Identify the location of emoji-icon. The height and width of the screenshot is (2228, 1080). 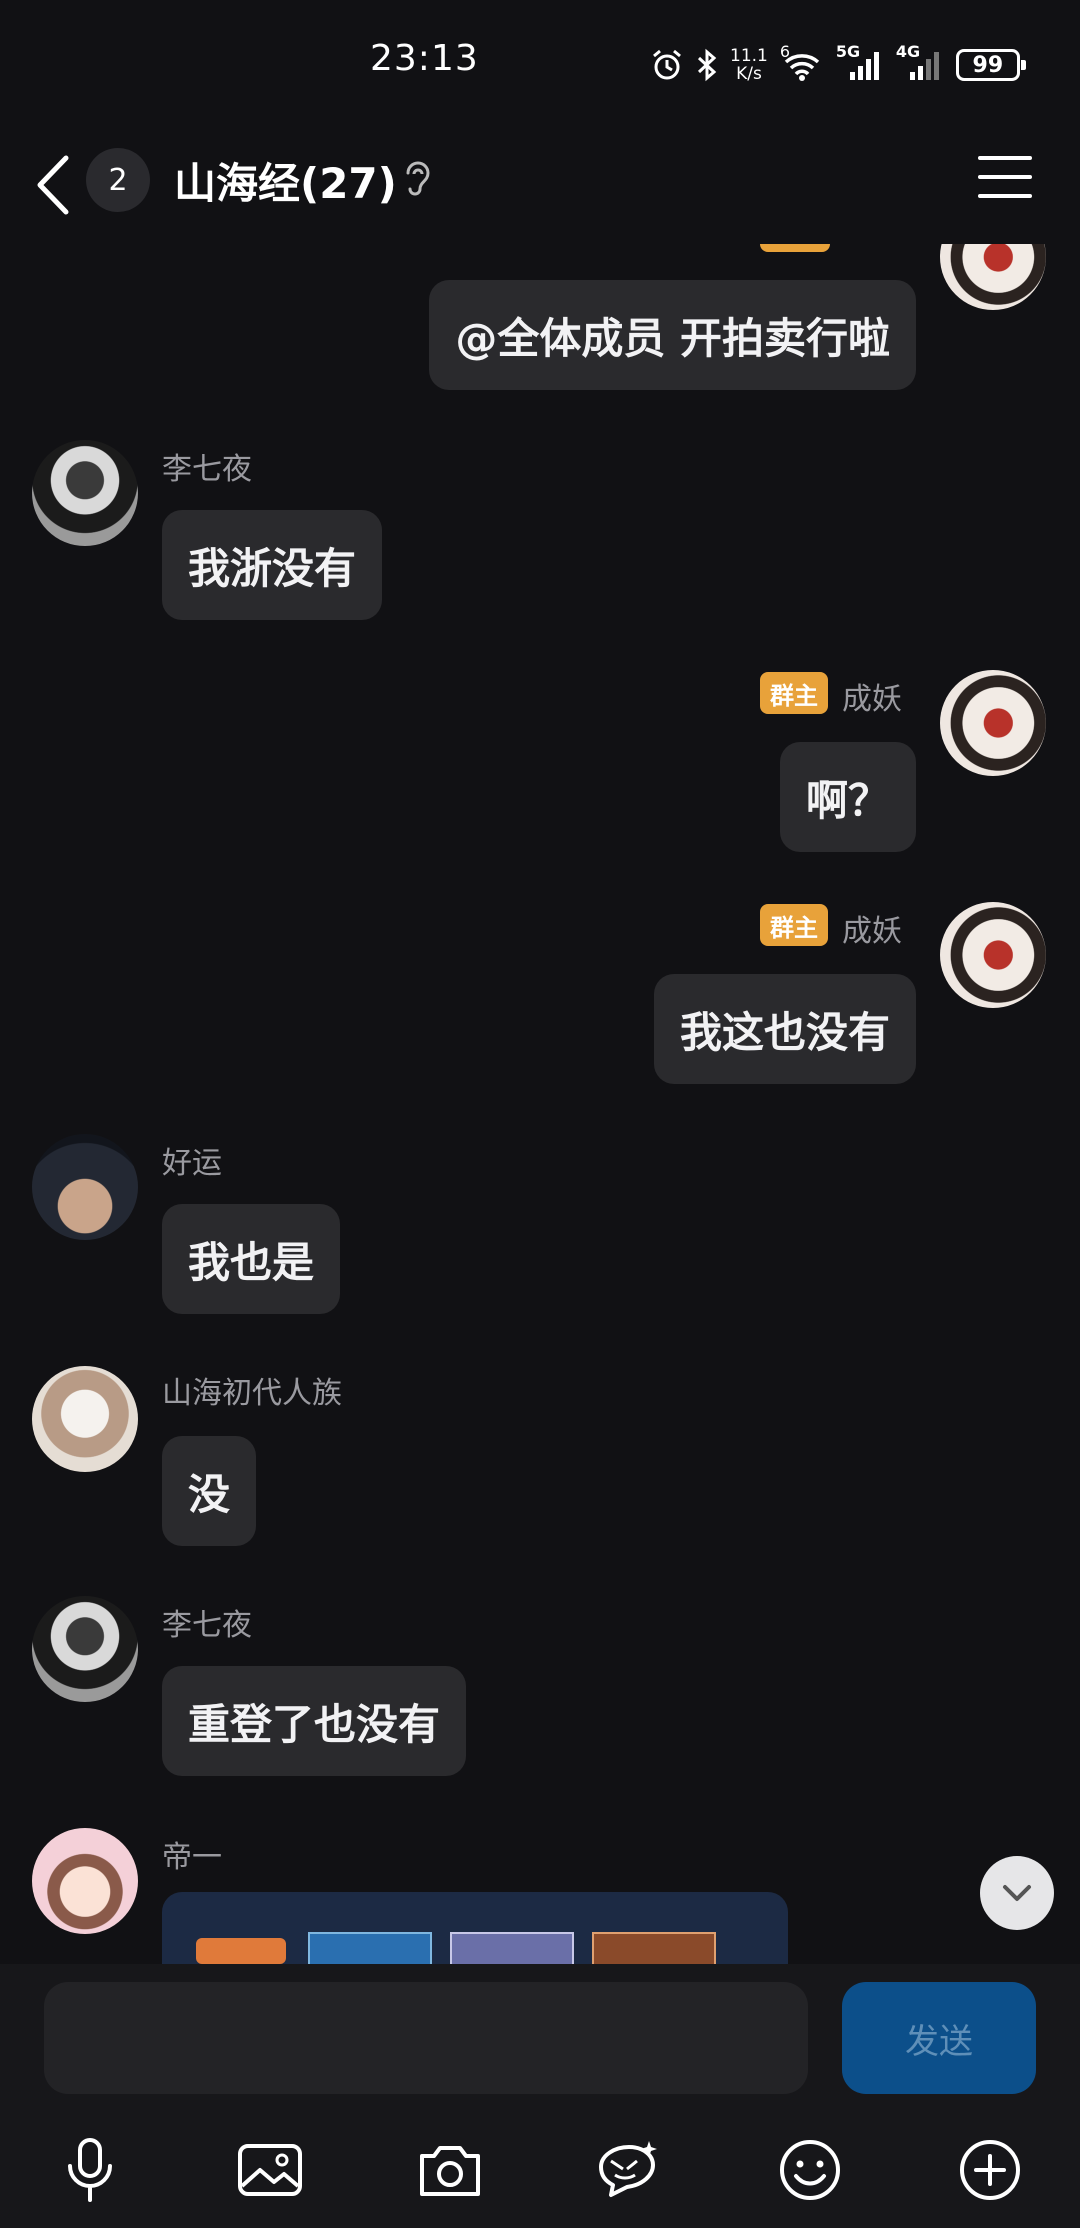
(810, 2170).